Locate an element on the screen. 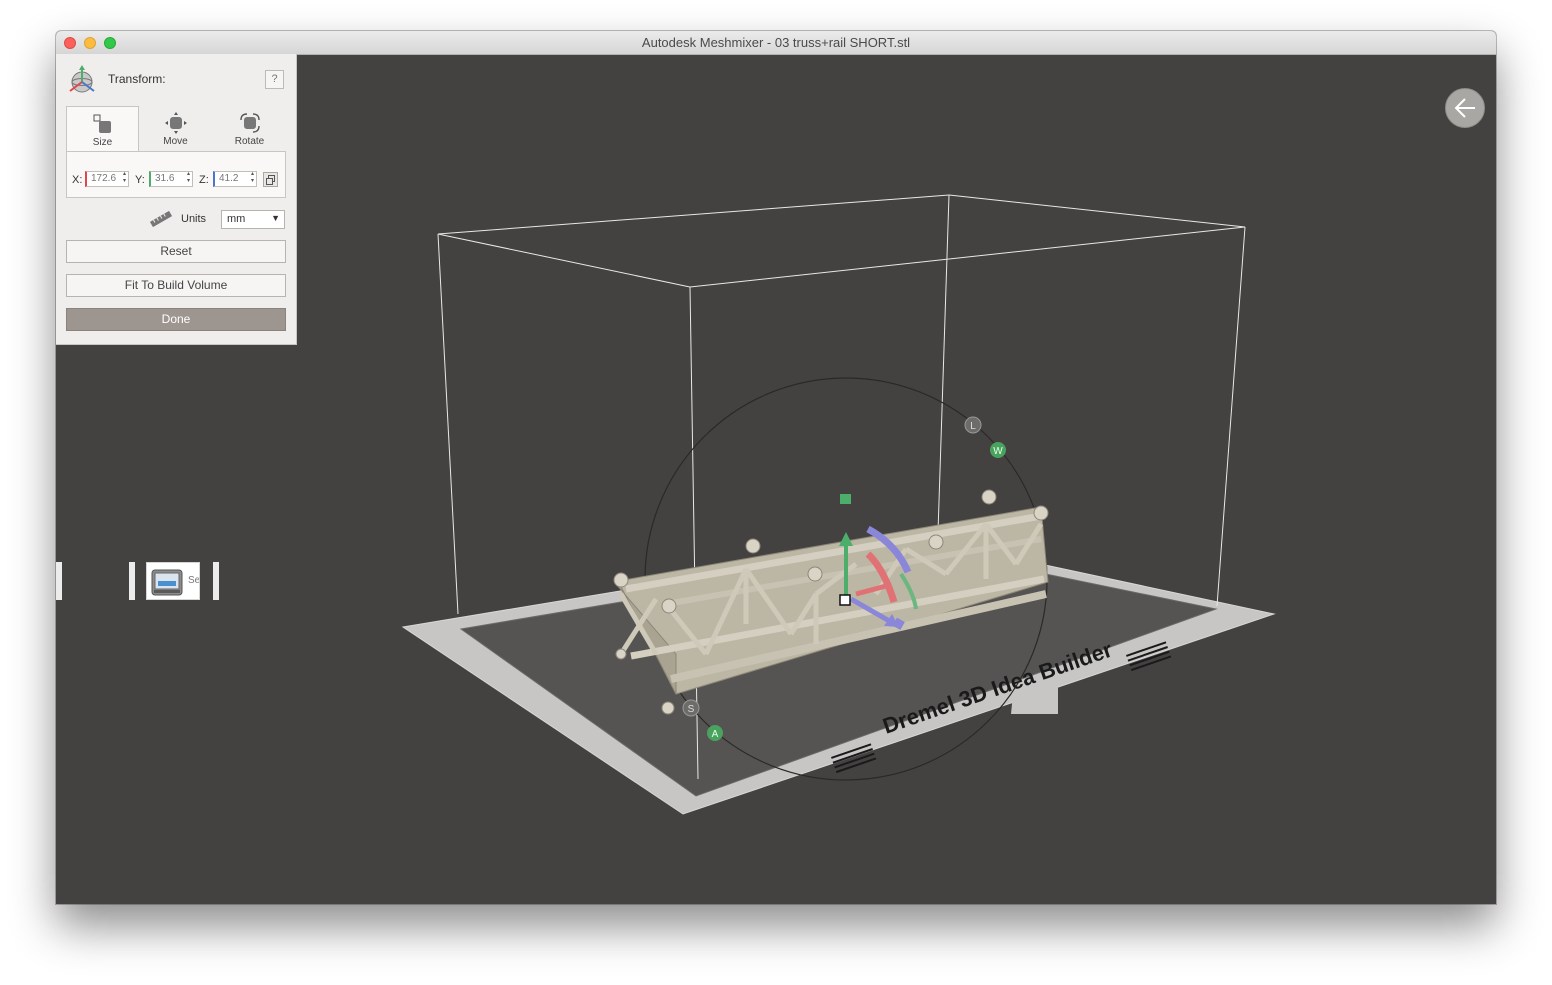  toolbar-divider is located at coordinates (132, 581).